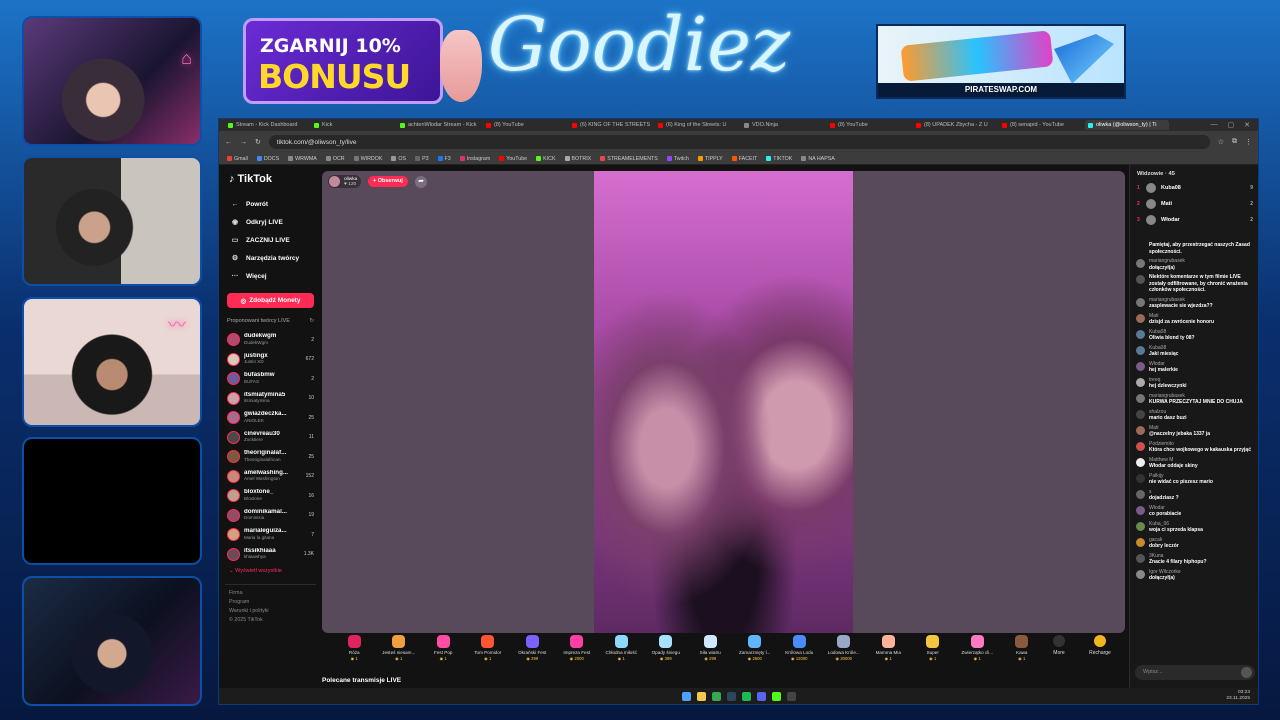 Image resolution: width=1280 pixels, height=720 pixels. I want to click on gift-item: Okrański Fest ◉ 299, so click(532, 648).